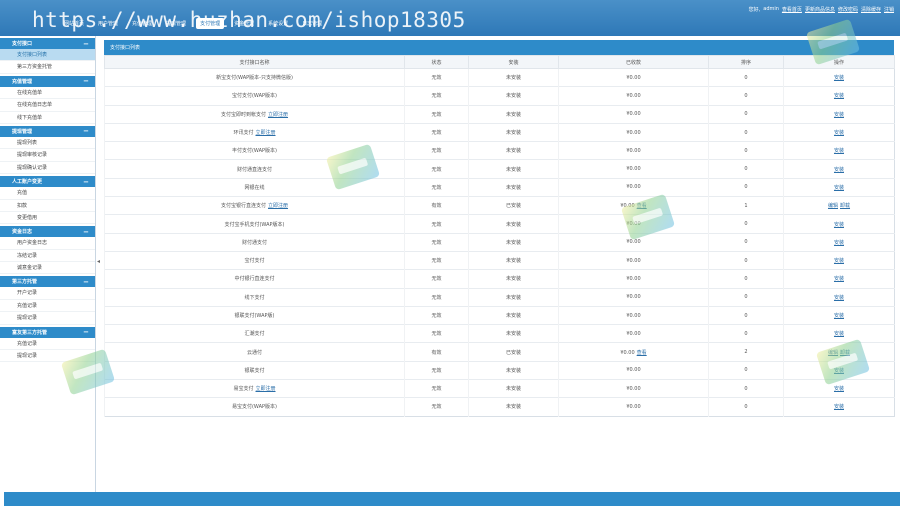 The height and width of the screenshot is (506, 900). I want to click on view-link: 查看, so click(642, 353).